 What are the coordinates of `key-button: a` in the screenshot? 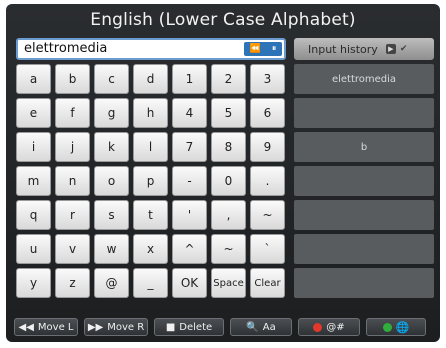 It's located at (33, 79).